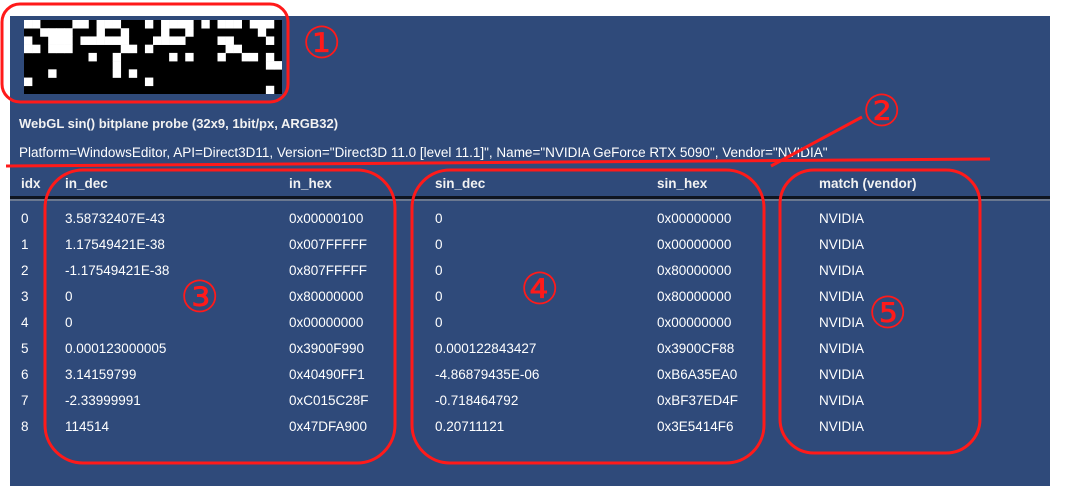 This screenshot has width=1069, height=502. Describe the element at coordinates (153, 57) in the screenshot. I see `bitplane-image` at that location.